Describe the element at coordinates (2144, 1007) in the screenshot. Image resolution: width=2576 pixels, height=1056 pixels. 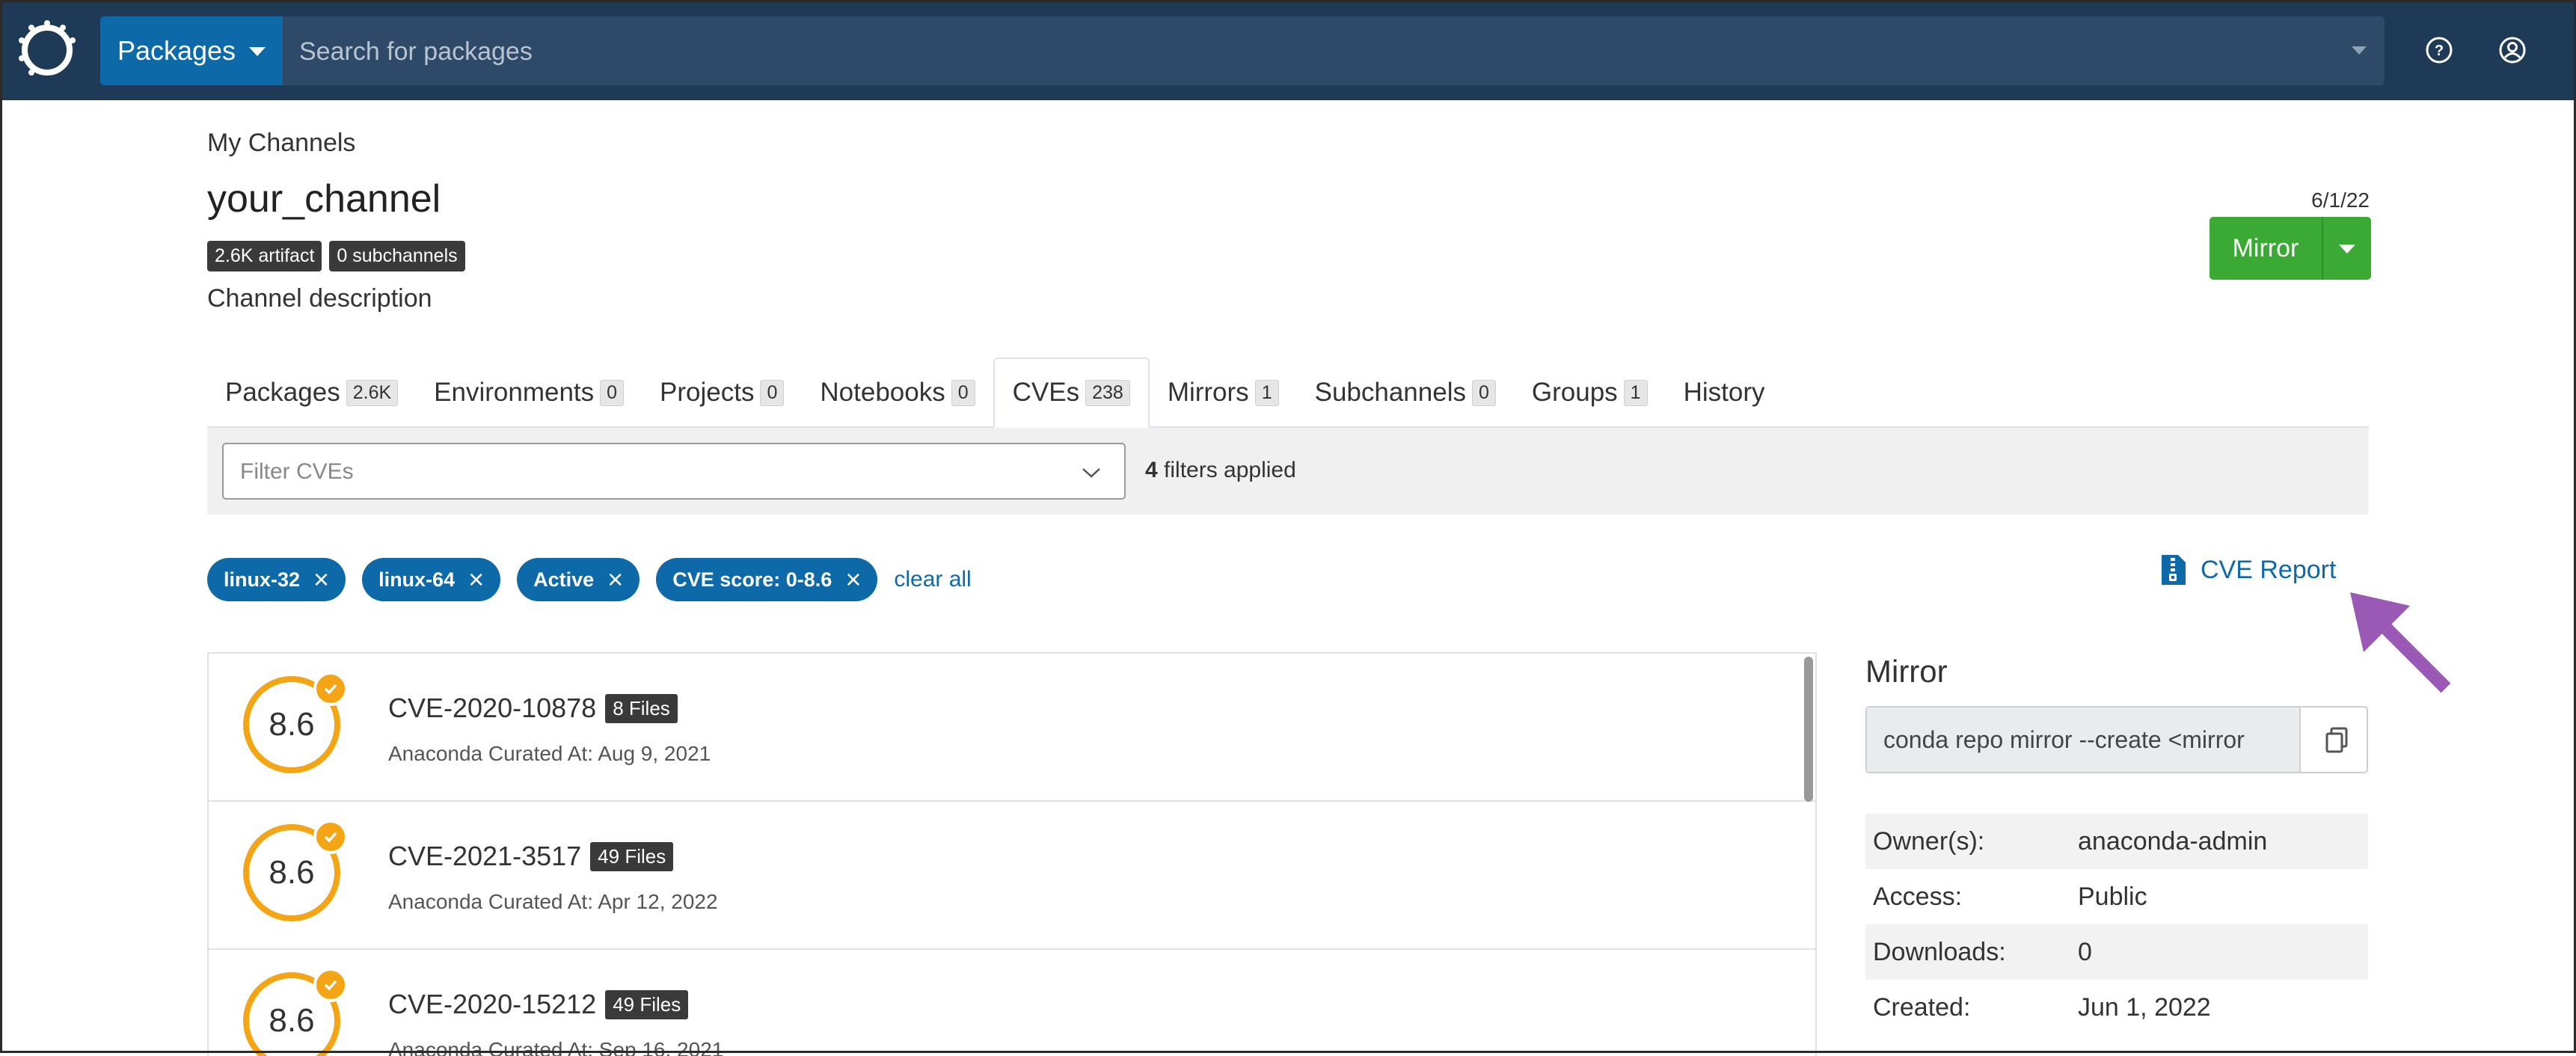
I see `detail-value: Jun 1, 2022` at that location.